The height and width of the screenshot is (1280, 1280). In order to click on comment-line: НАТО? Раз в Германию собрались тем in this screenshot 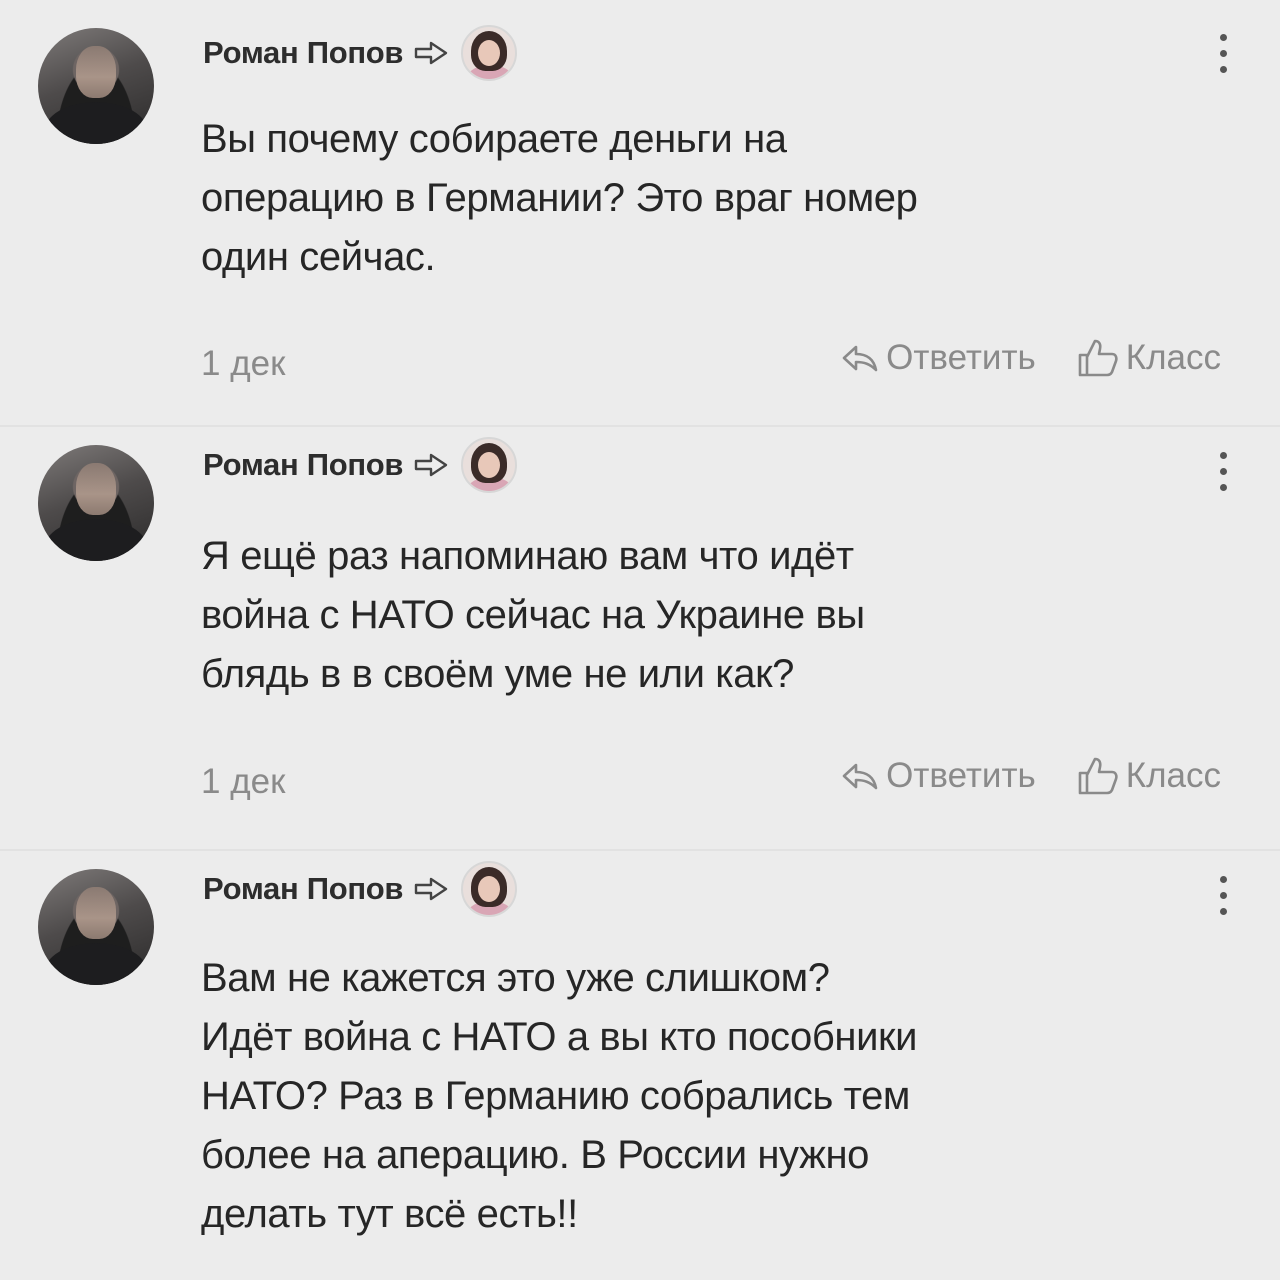, I will do `click(556, 1096)`.